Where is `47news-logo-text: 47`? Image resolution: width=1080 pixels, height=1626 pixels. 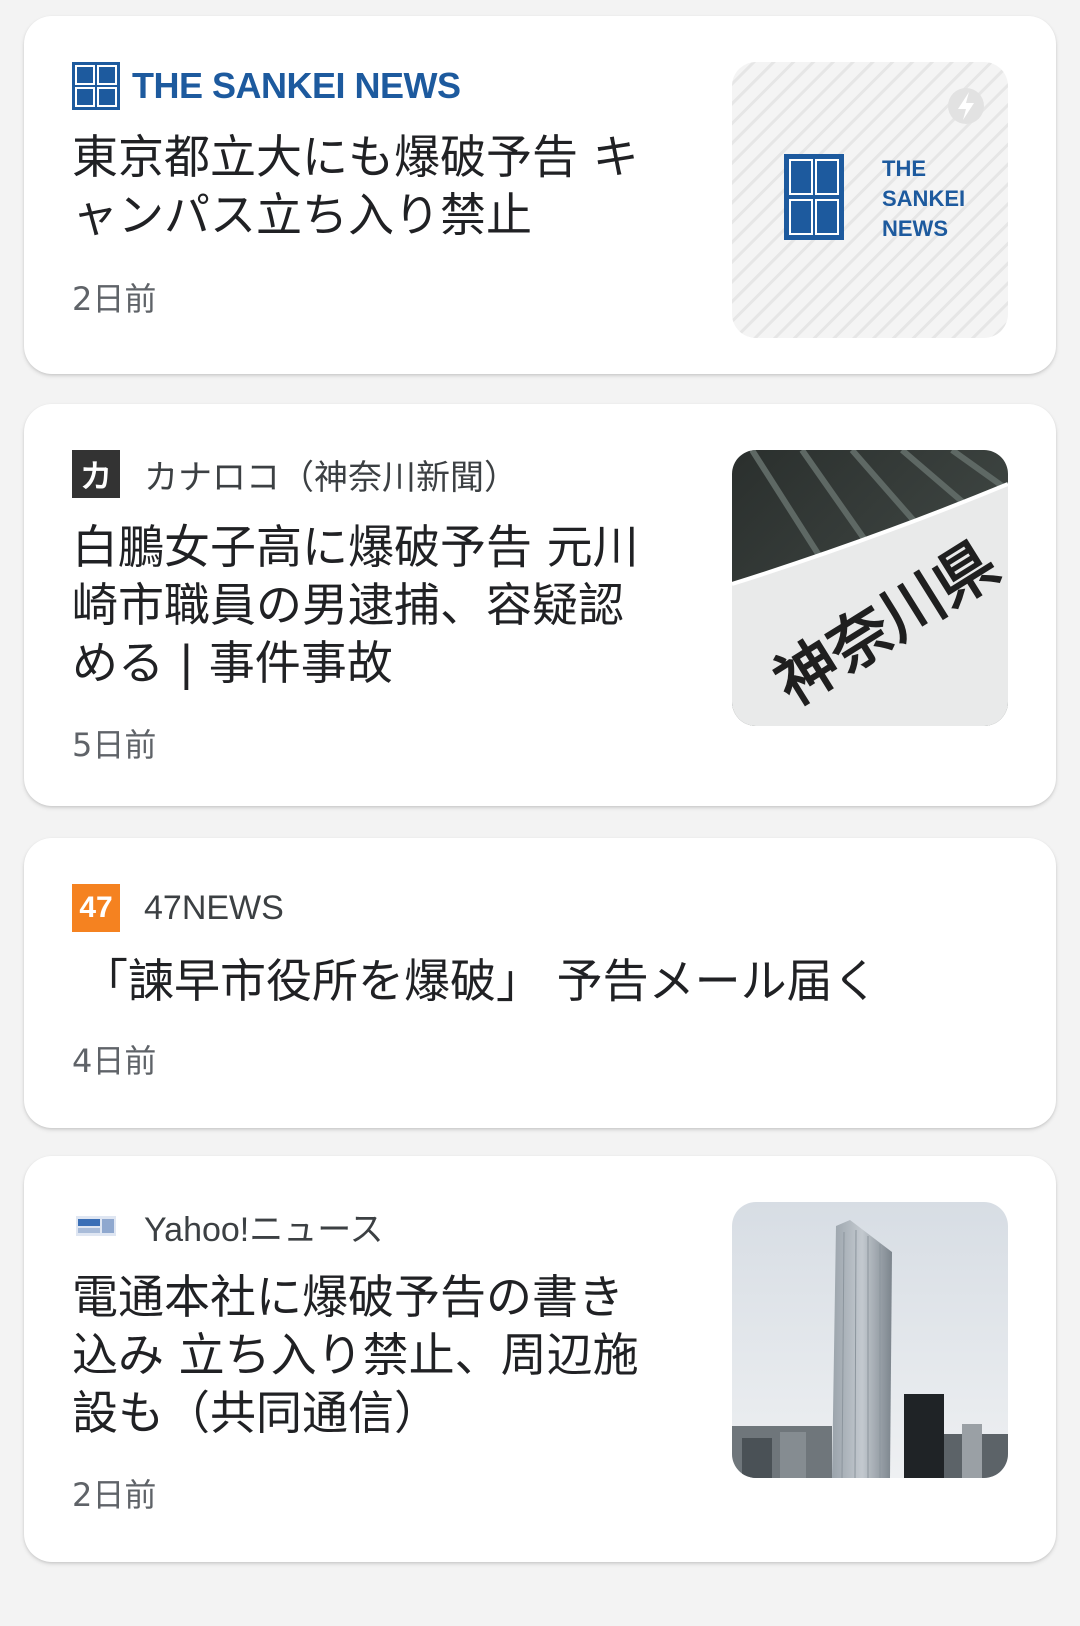 47news-logo-text: 47 is located at coordinates (96, 907).